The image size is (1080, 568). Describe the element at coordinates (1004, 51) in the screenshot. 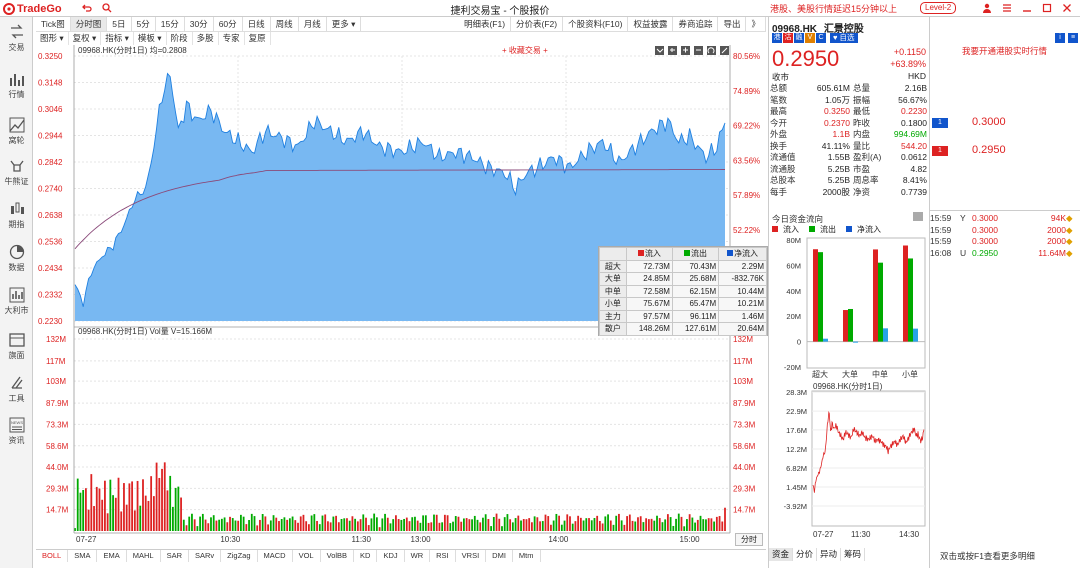

I see `upgrade-link: 我要开通港股实时行情` at that location.